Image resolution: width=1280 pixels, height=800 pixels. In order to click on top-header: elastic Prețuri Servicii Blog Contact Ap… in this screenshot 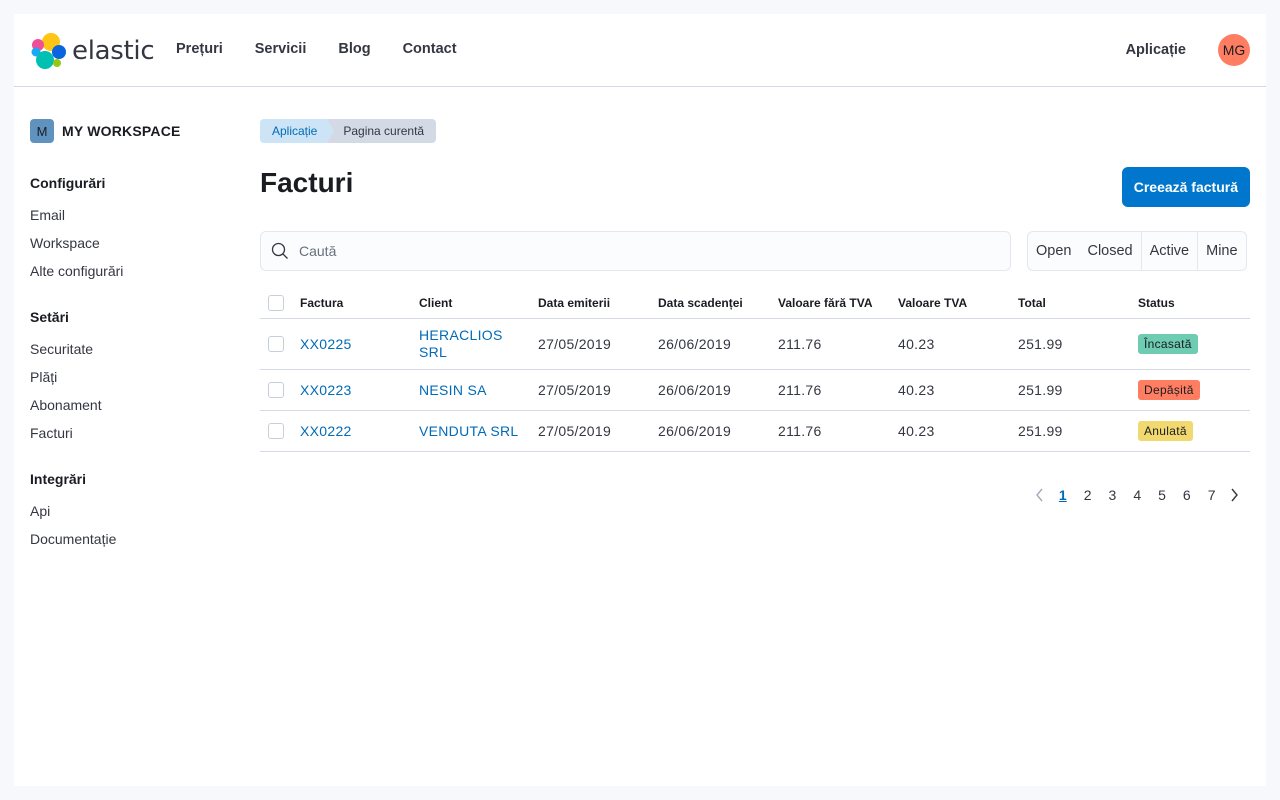, I will do `click(640, 50)`.